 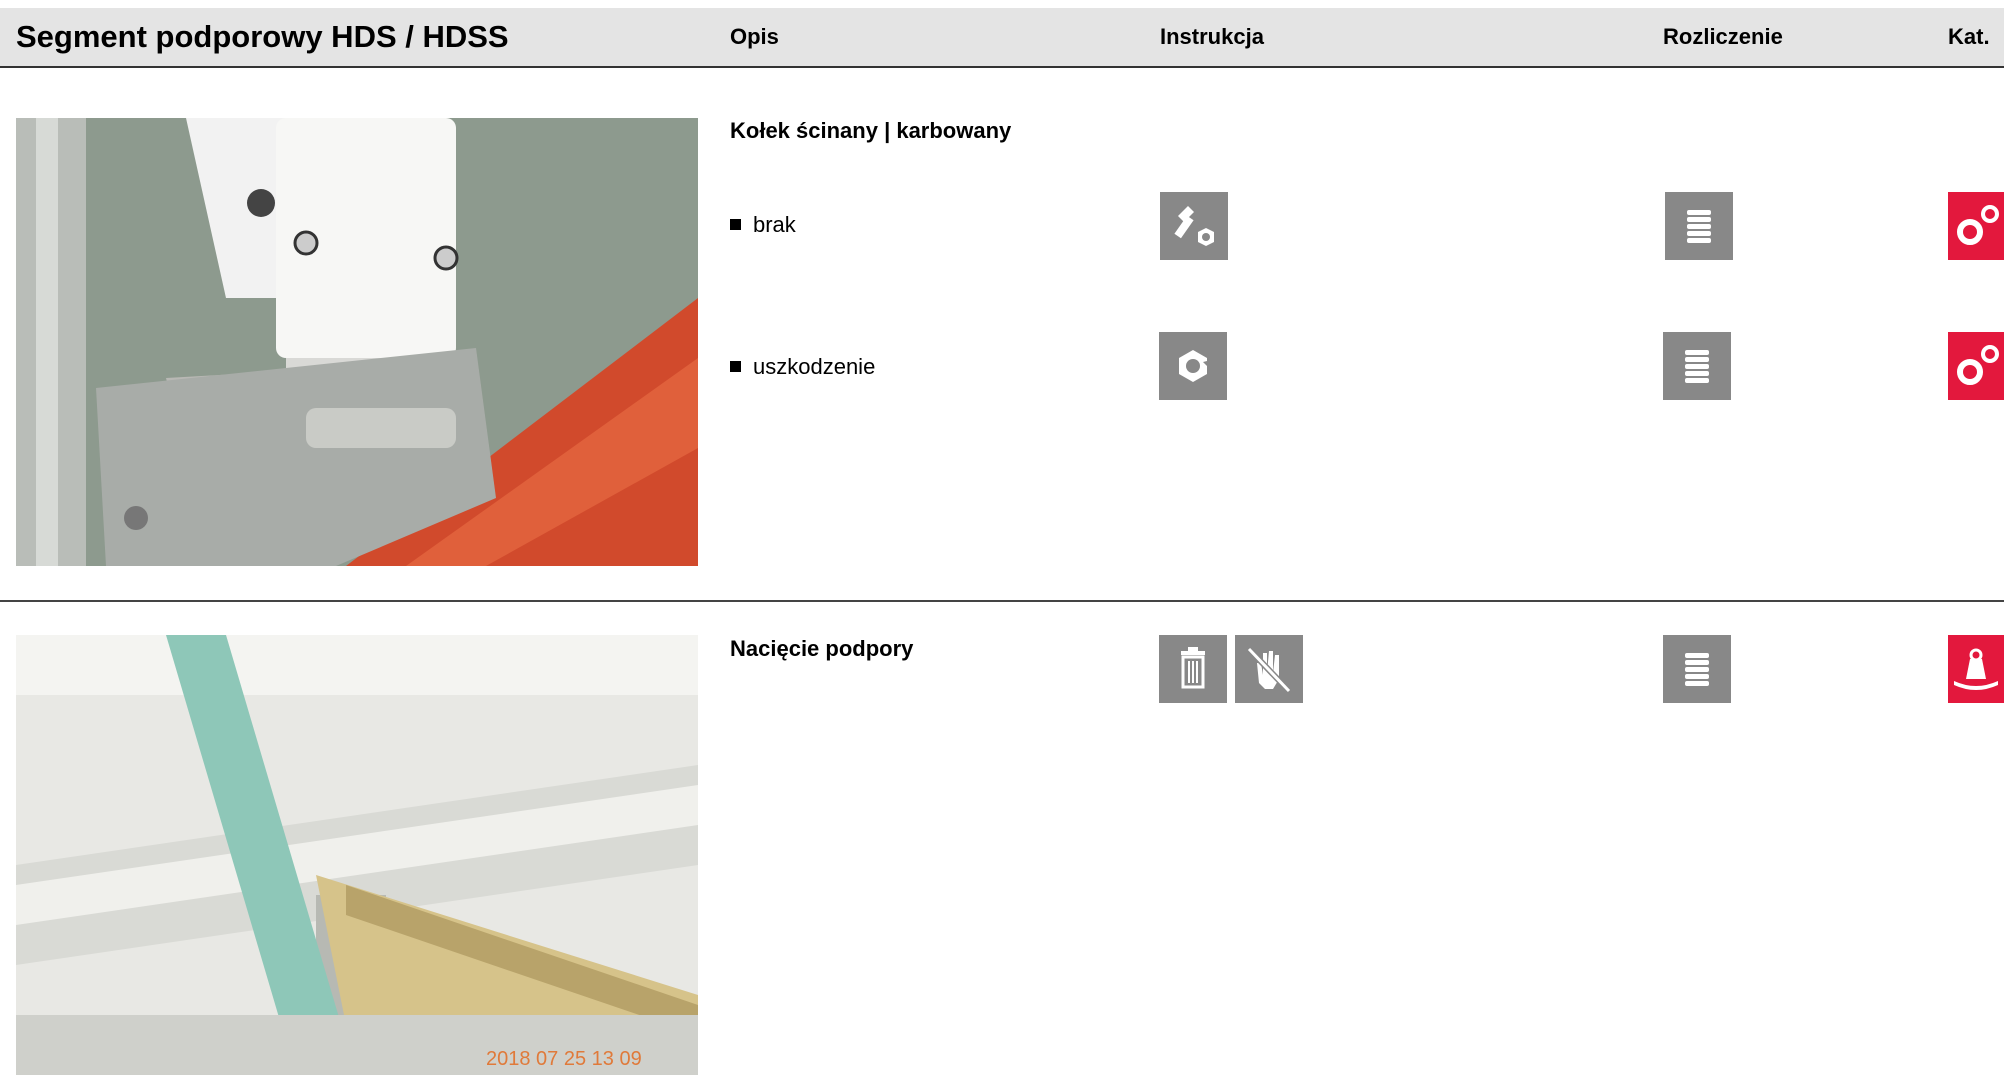 What do you see at coordinates (1193, 366) in the screenshot?
I see `broken-nut-icon` at bounding box center [1193, 366].